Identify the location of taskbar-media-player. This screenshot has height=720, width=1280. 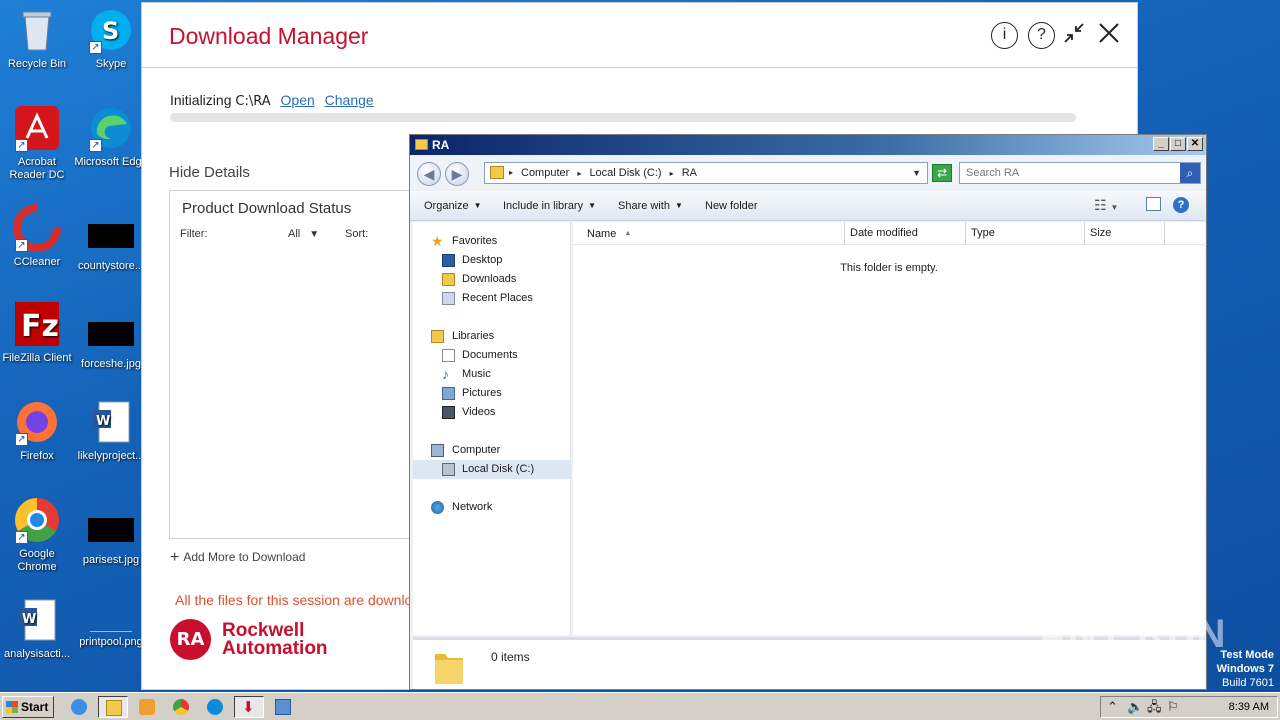
(147, 707).